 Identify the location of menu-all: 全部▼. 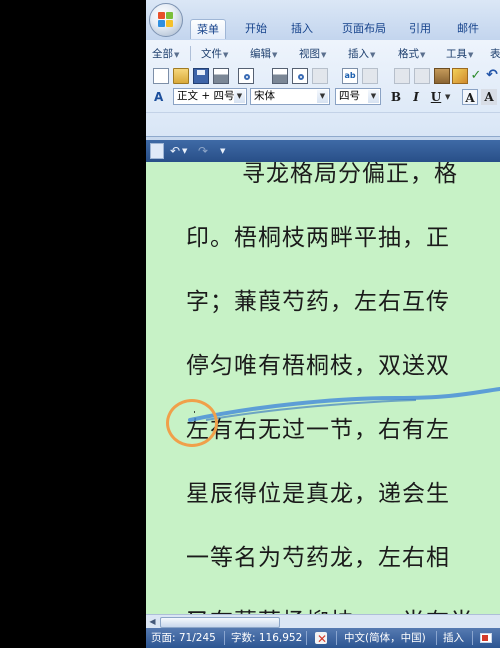
(165, 54).